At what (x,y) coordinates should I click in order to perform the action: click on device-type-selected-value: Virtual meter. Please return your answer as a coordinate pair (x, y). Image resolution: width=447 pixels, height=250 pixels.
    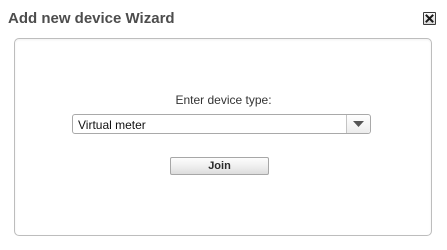
    Looking at the image, I should click on (112, 125).